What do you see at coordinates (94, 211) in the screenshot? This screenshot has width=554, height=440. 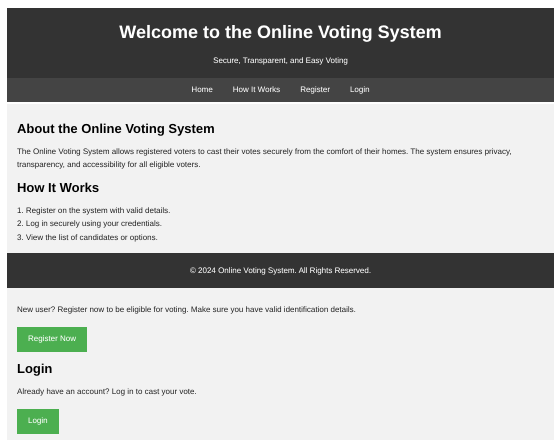 I see `step-item: 1. Register on the system with valid details.` at bounding box center [94, 211].